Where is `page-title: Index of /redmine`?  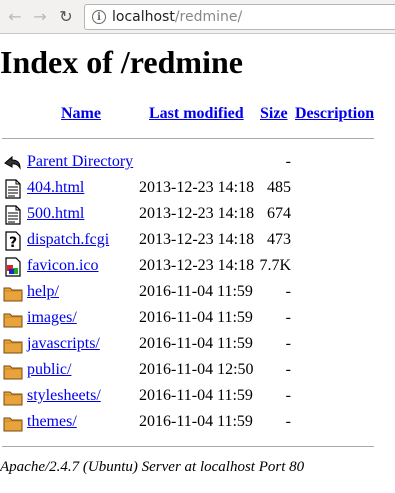 page-title: Index of /redmine is located at coordinates (121, 62).